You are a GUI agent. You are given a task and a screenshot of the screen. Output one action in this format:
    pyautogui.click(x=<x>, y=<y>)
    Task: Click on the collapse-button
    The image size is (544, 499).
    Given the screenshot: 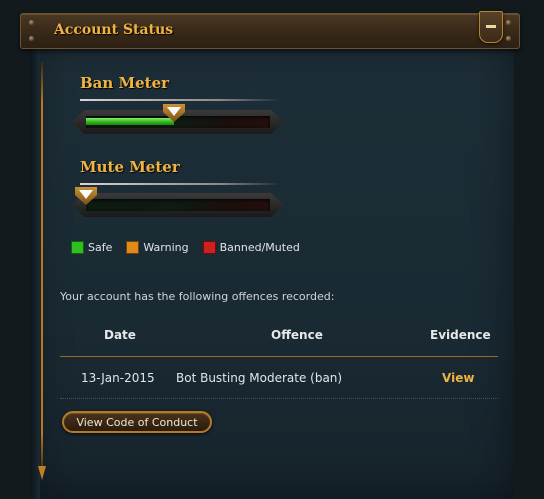 What is the action you would take?
    pyautogui.click(x=491, y=27)
    